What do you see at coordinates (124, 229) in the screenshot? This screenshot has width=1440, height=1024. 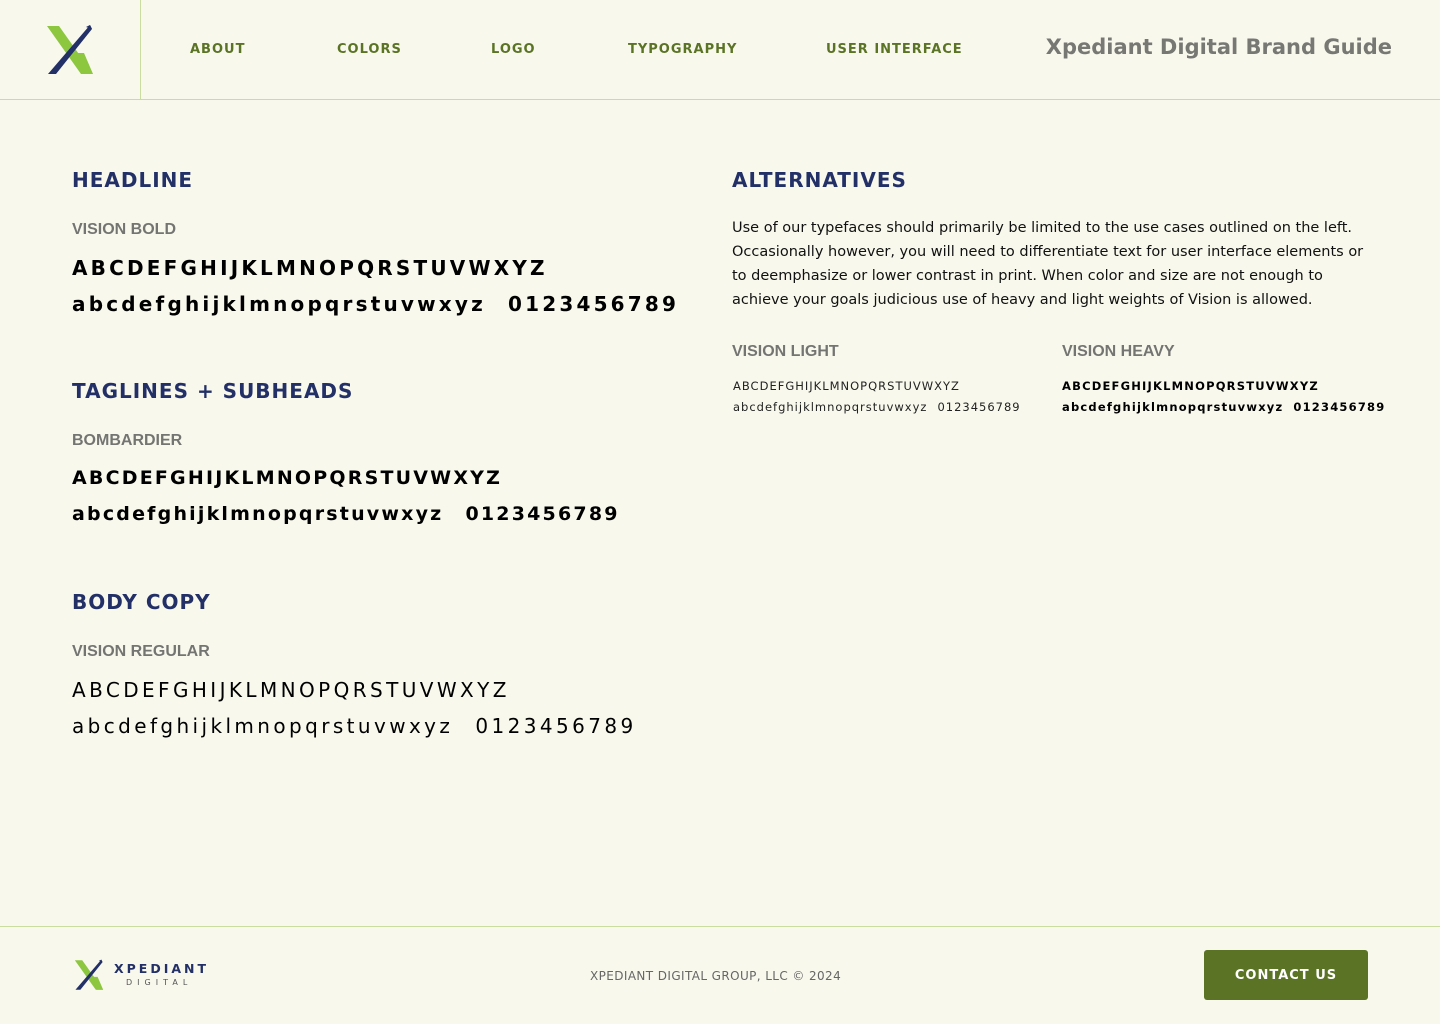 I see `headline-font-name: VISION BOLD` at bounding box center [124, 229].